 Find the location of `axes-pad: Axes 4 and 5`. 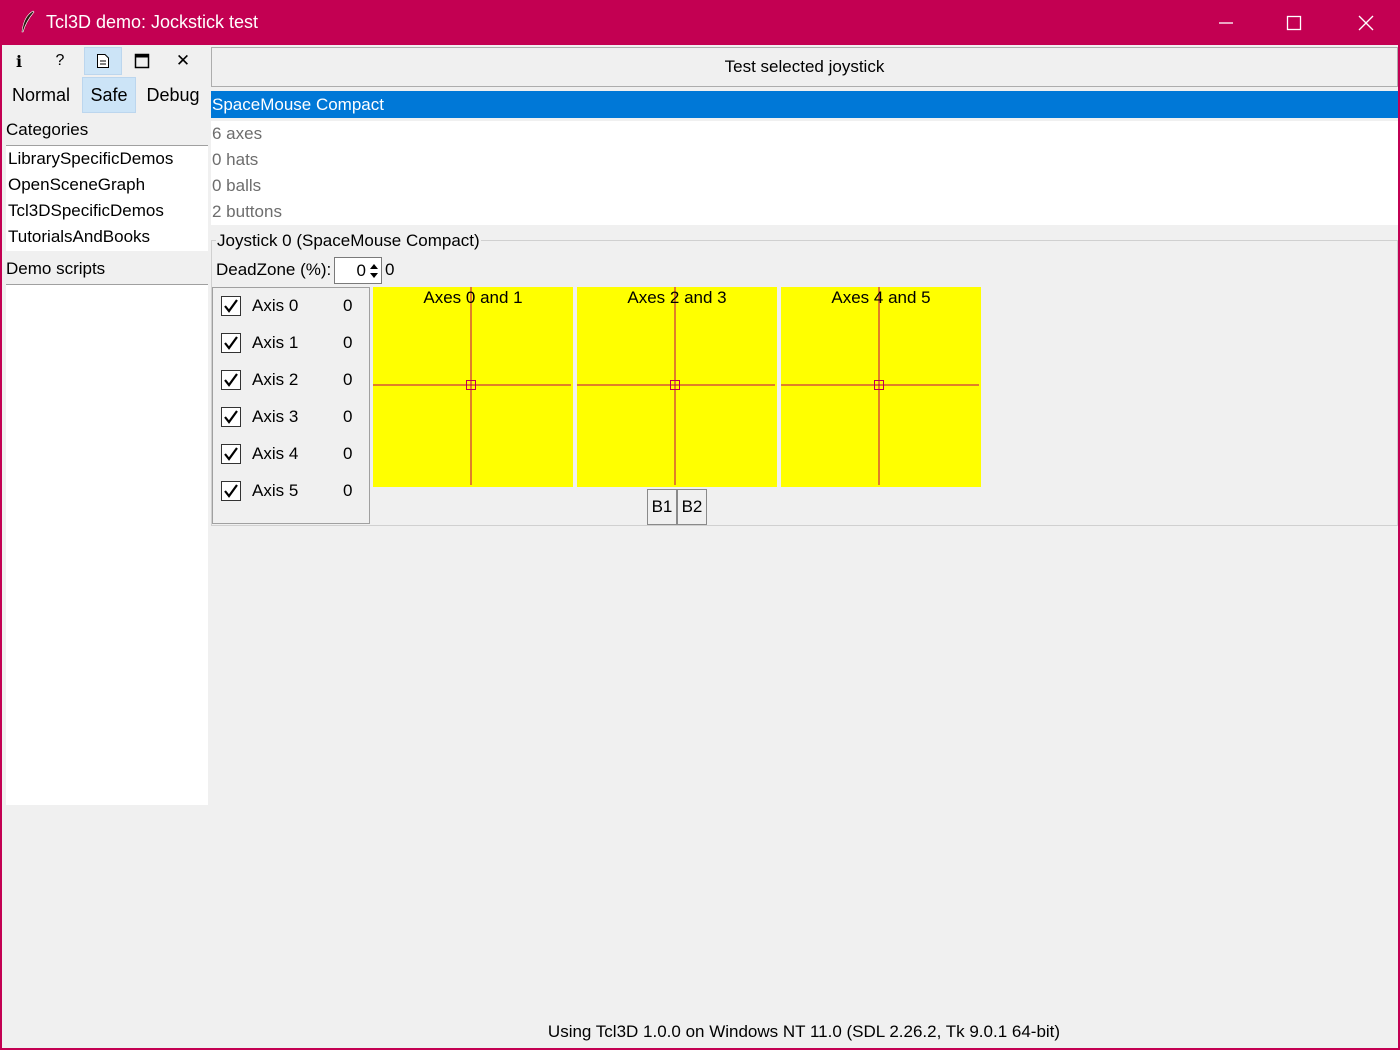

axes-pad: Axes 4 and 5 is located at coordinates (881, 387).